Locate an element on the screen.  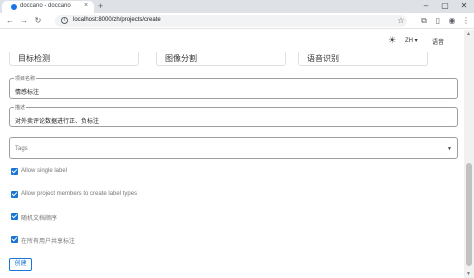
url-text: localhost:8000/zh/projects/create is located at coordinates (117, 20).